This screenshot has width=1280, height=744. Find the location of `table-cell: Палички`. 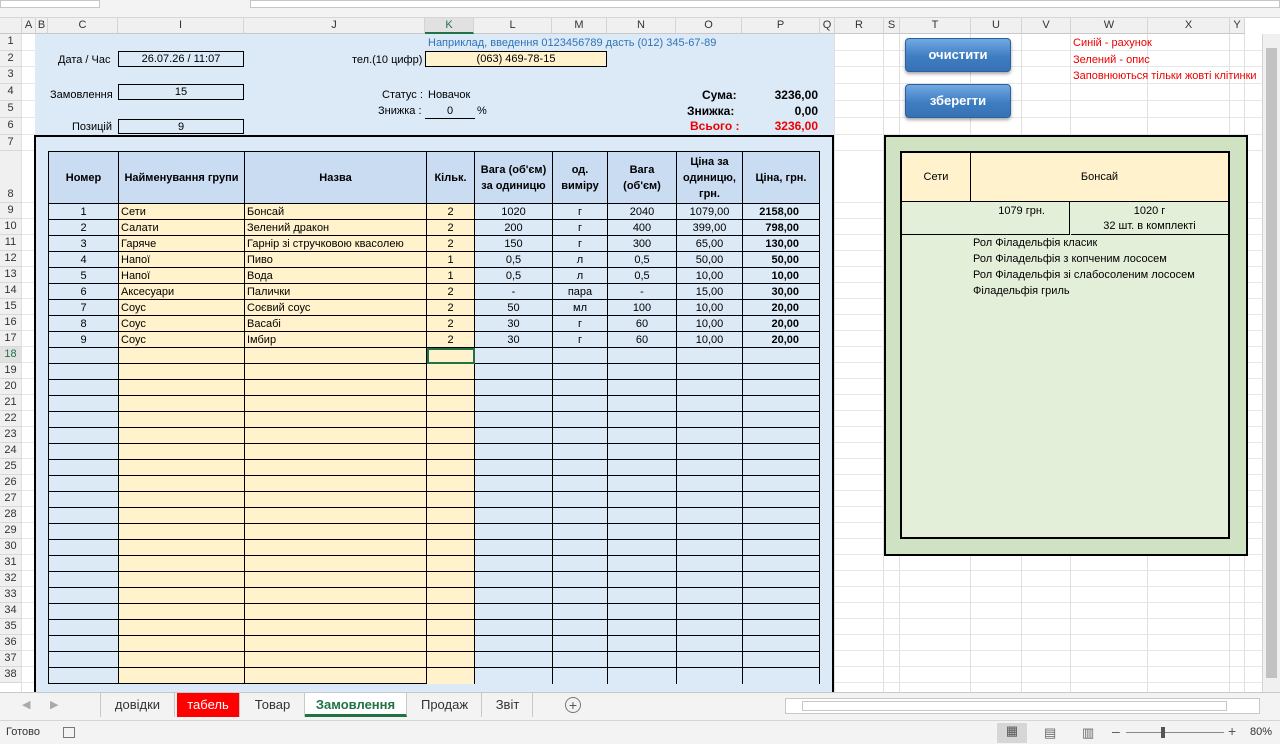

table-cell: Палички is located at coordinates (335, 291).